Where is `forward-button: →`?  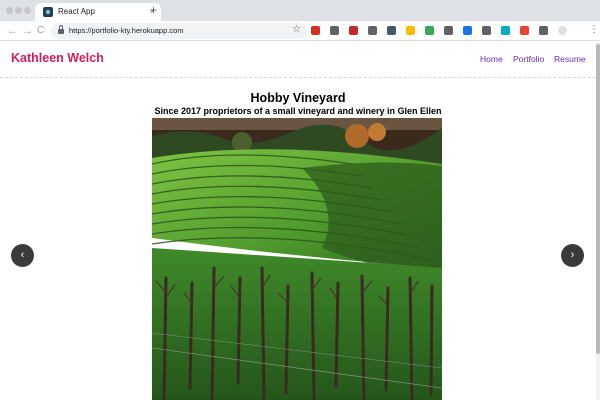
forward-button: → is located at coordinates (27, 31).